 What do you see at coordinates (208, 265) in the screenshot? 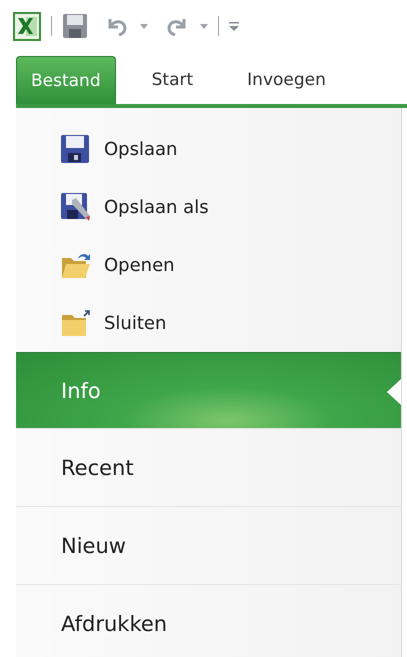
I see `menu-command: Openen` at bounding box center [208, 265].